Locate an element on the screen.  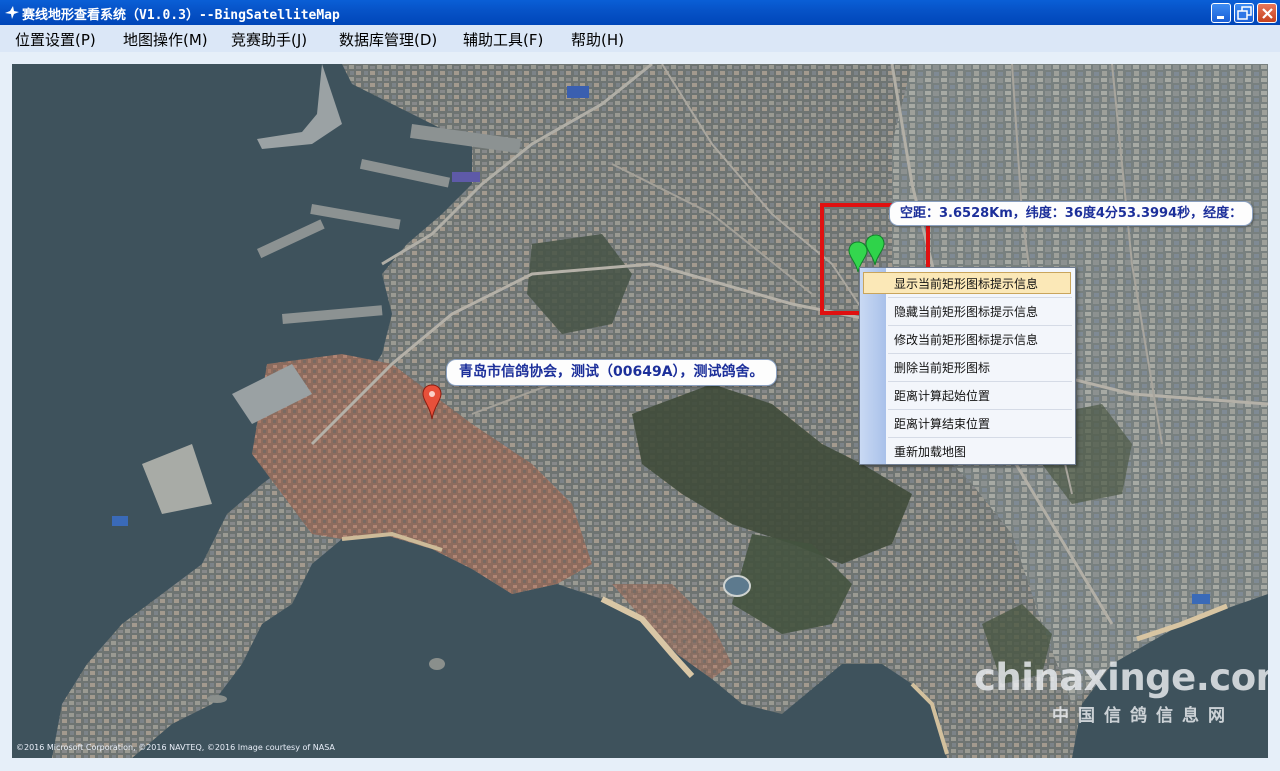
ctx-edit-rect-tooltip: 修改当前矩形图标提示信息 is located at coordinates (967, 340).